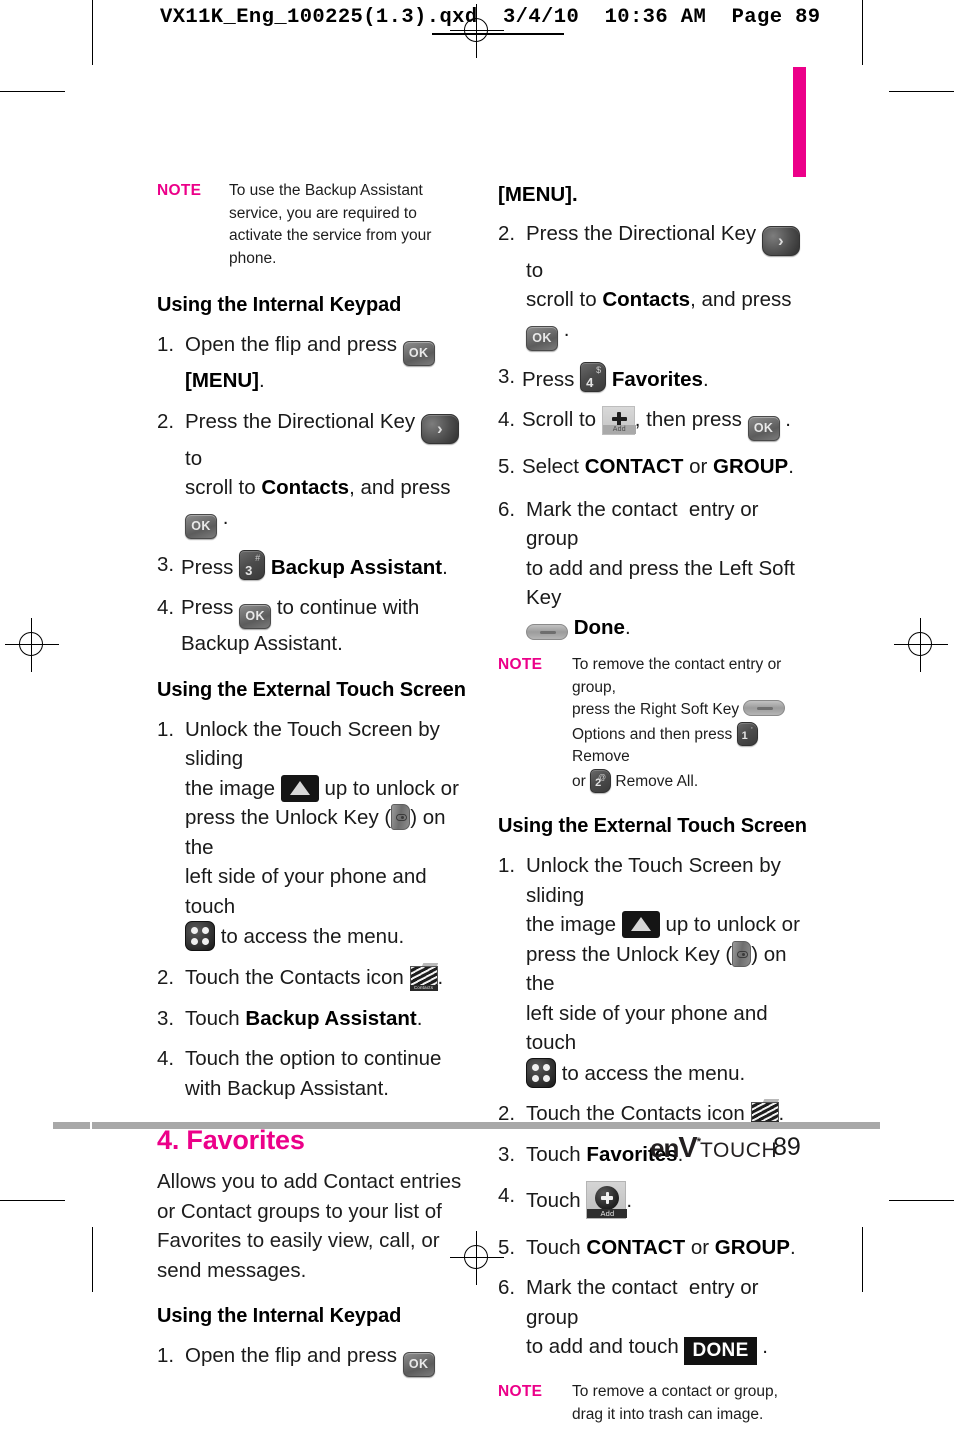  I want to click on note-text-c: Options and then press, so click(652, 734).